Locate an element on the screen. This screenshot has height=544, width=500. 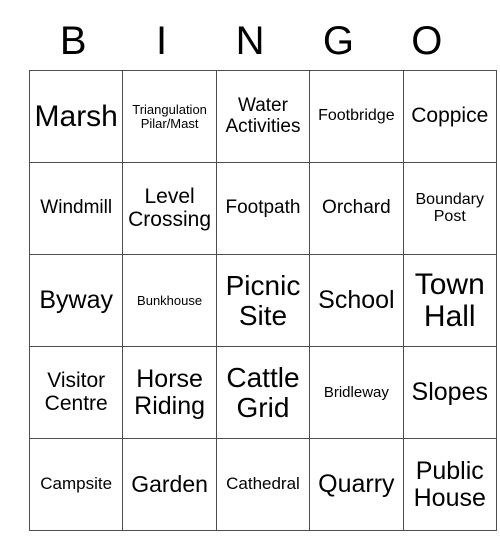
bingo-cell: Campsite is located at coordinates (76, 484).